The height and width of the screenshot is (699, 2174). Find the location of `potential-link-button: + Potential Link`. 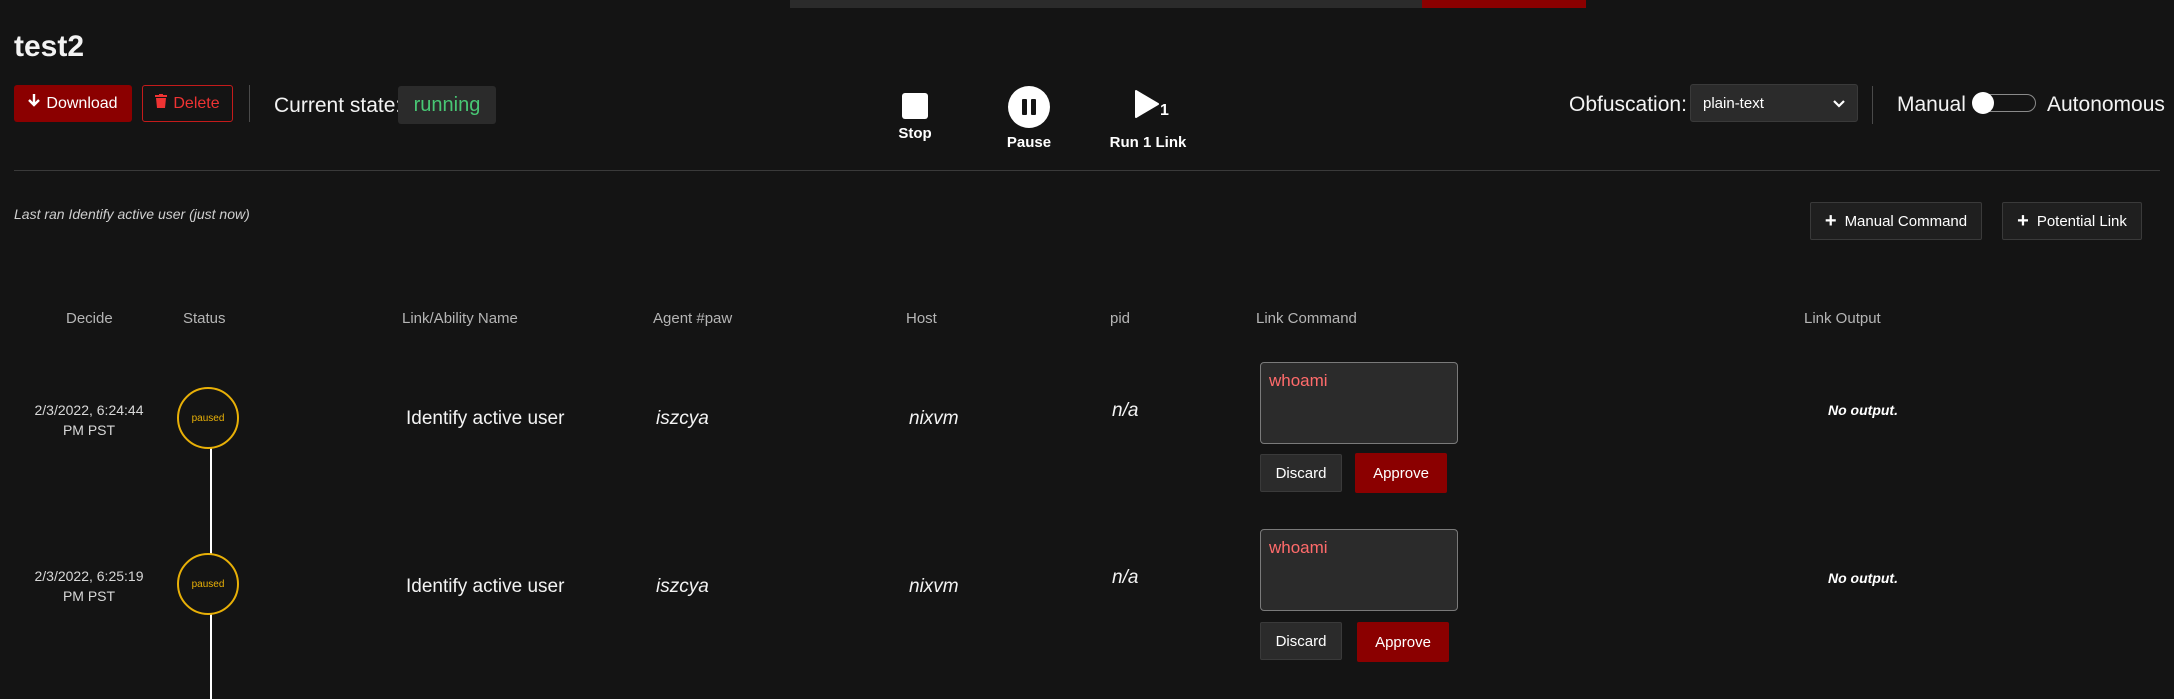

potential-link-button: + Potential Link is located at coordinates (2072, 221).